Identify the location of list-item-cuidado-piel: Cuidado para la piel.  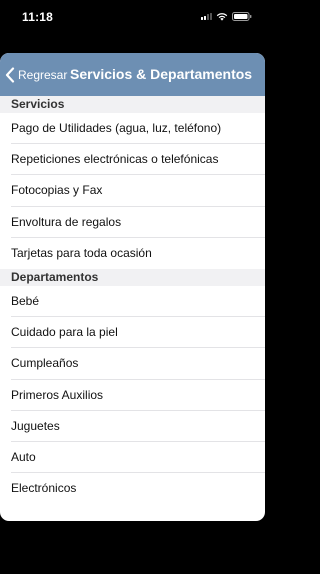
(132, 333).